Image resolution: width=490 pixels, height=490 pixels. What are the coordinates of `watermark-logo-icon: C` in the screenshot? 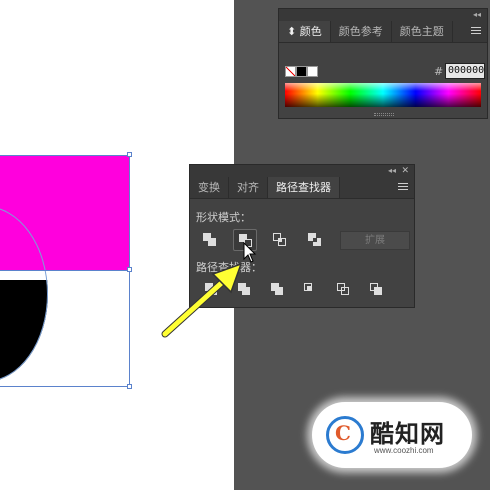 It's located at (345, 435).